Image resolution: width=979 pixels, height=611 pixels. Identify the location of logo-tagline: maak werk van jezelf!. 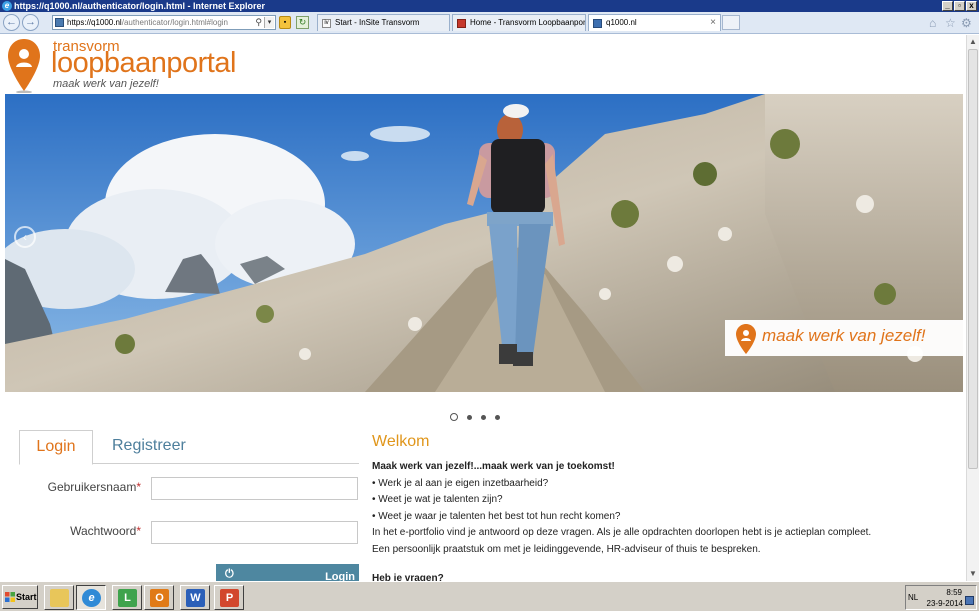
(106, 84).